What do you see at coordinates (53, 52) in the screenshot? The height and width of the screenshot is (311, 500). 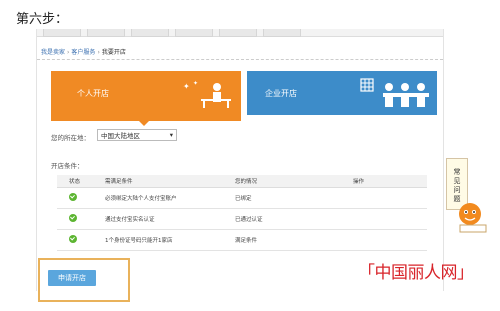 I see `breadcrumb-link-seller: 我是卖家` at bounding box center [53, 52].